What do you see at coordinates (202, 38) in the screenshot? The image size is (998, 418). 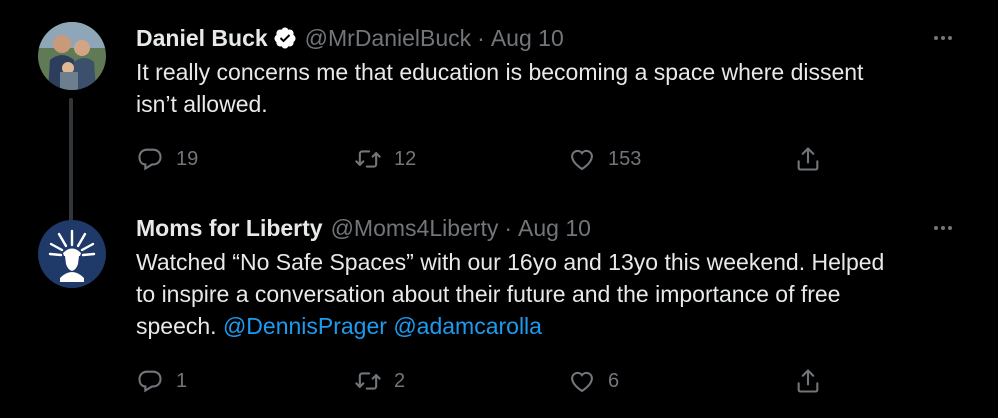 I see `author-name: Daniel Buck` at bounding box center [202, 38].